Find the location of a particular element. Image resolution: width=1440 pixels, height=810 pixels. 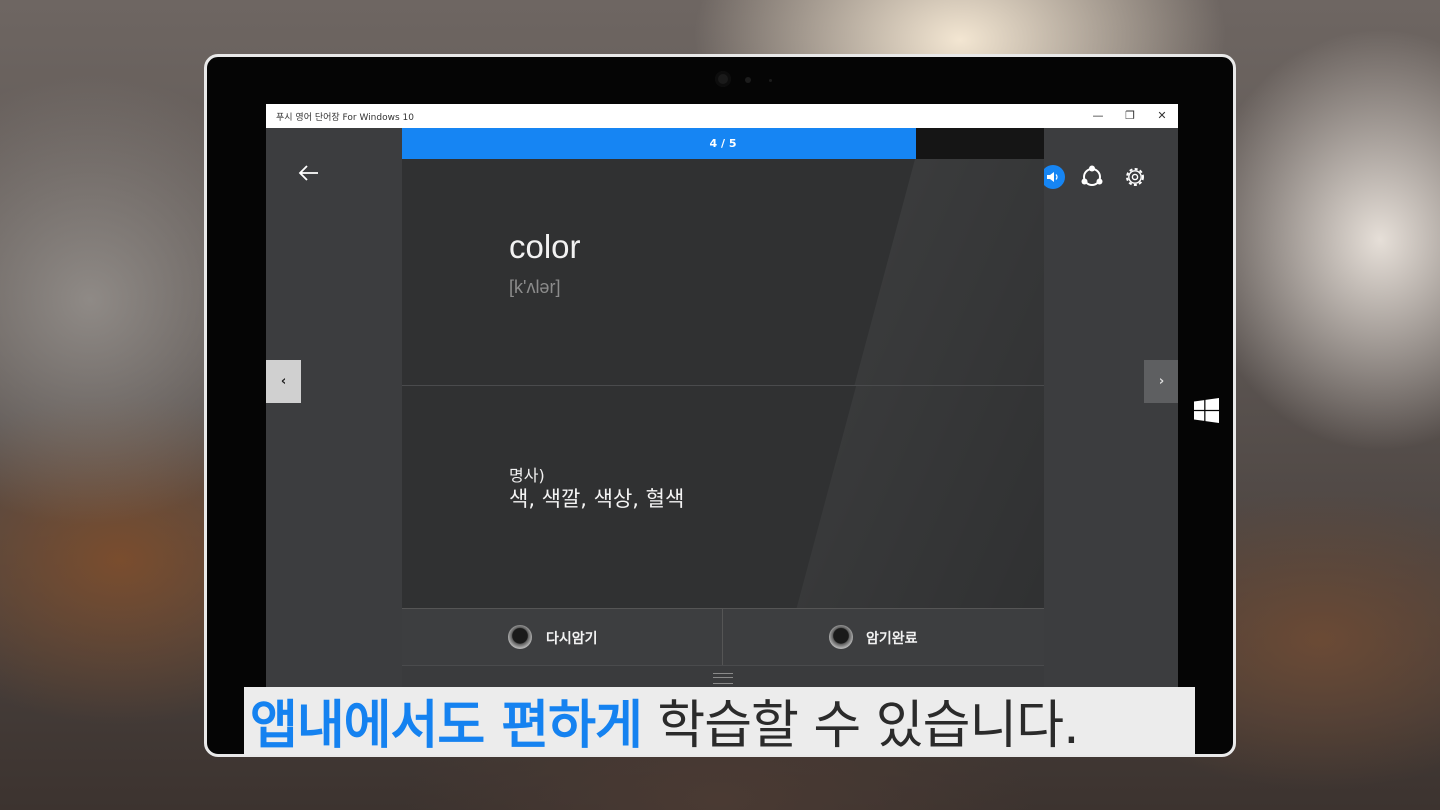

minimize-button: — is located at coordinates (1098, 116).